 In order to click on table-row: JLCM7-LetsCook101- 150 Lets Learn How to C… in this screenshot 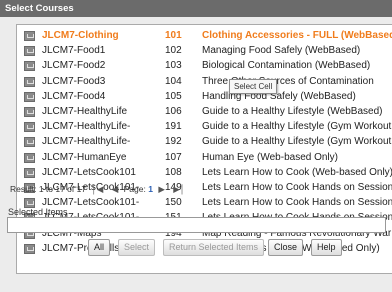, I will do `click(204, 202)`.